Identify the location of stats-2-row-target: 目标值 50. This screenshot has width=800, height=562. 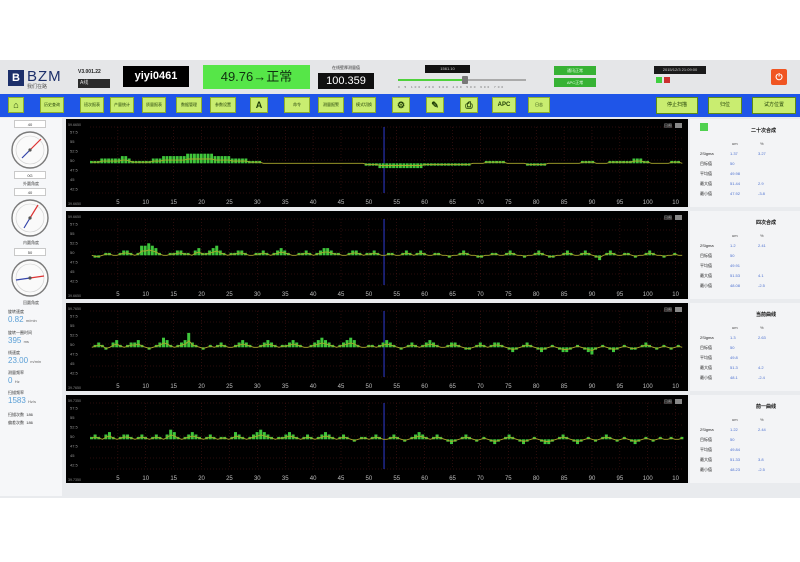
(745, 257).